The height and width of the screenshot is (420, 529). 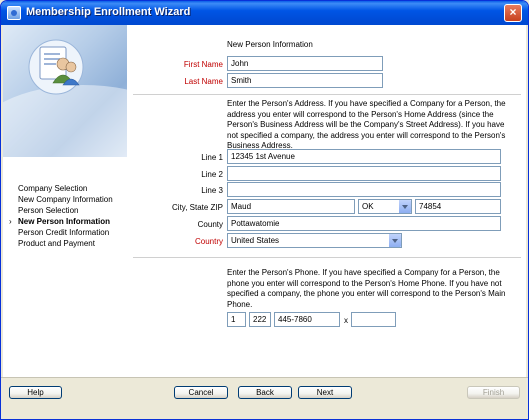 What do you see at coordinates (208, 241) in the screenshot?
I see `country-label: Country` at bounding box center [208, 241].